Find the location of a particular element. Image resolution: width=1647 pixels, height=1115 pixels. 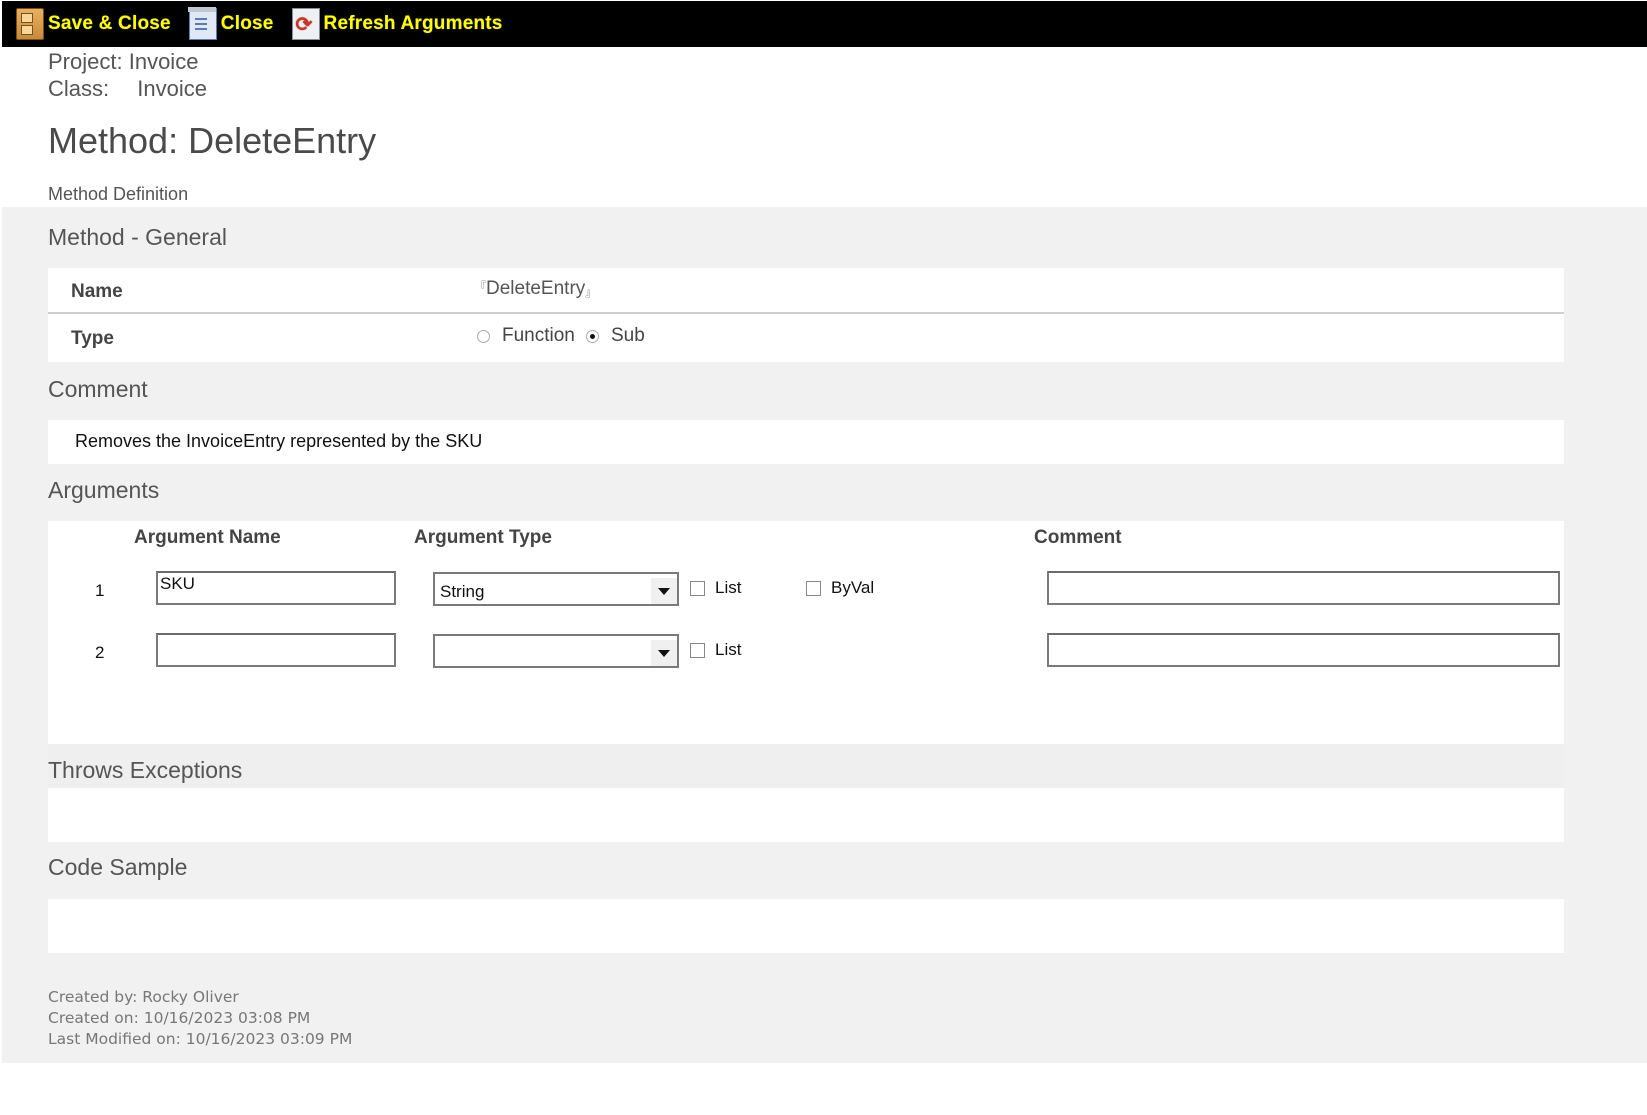

type-radio-sub: Sub is located at coordinates (615, 336).